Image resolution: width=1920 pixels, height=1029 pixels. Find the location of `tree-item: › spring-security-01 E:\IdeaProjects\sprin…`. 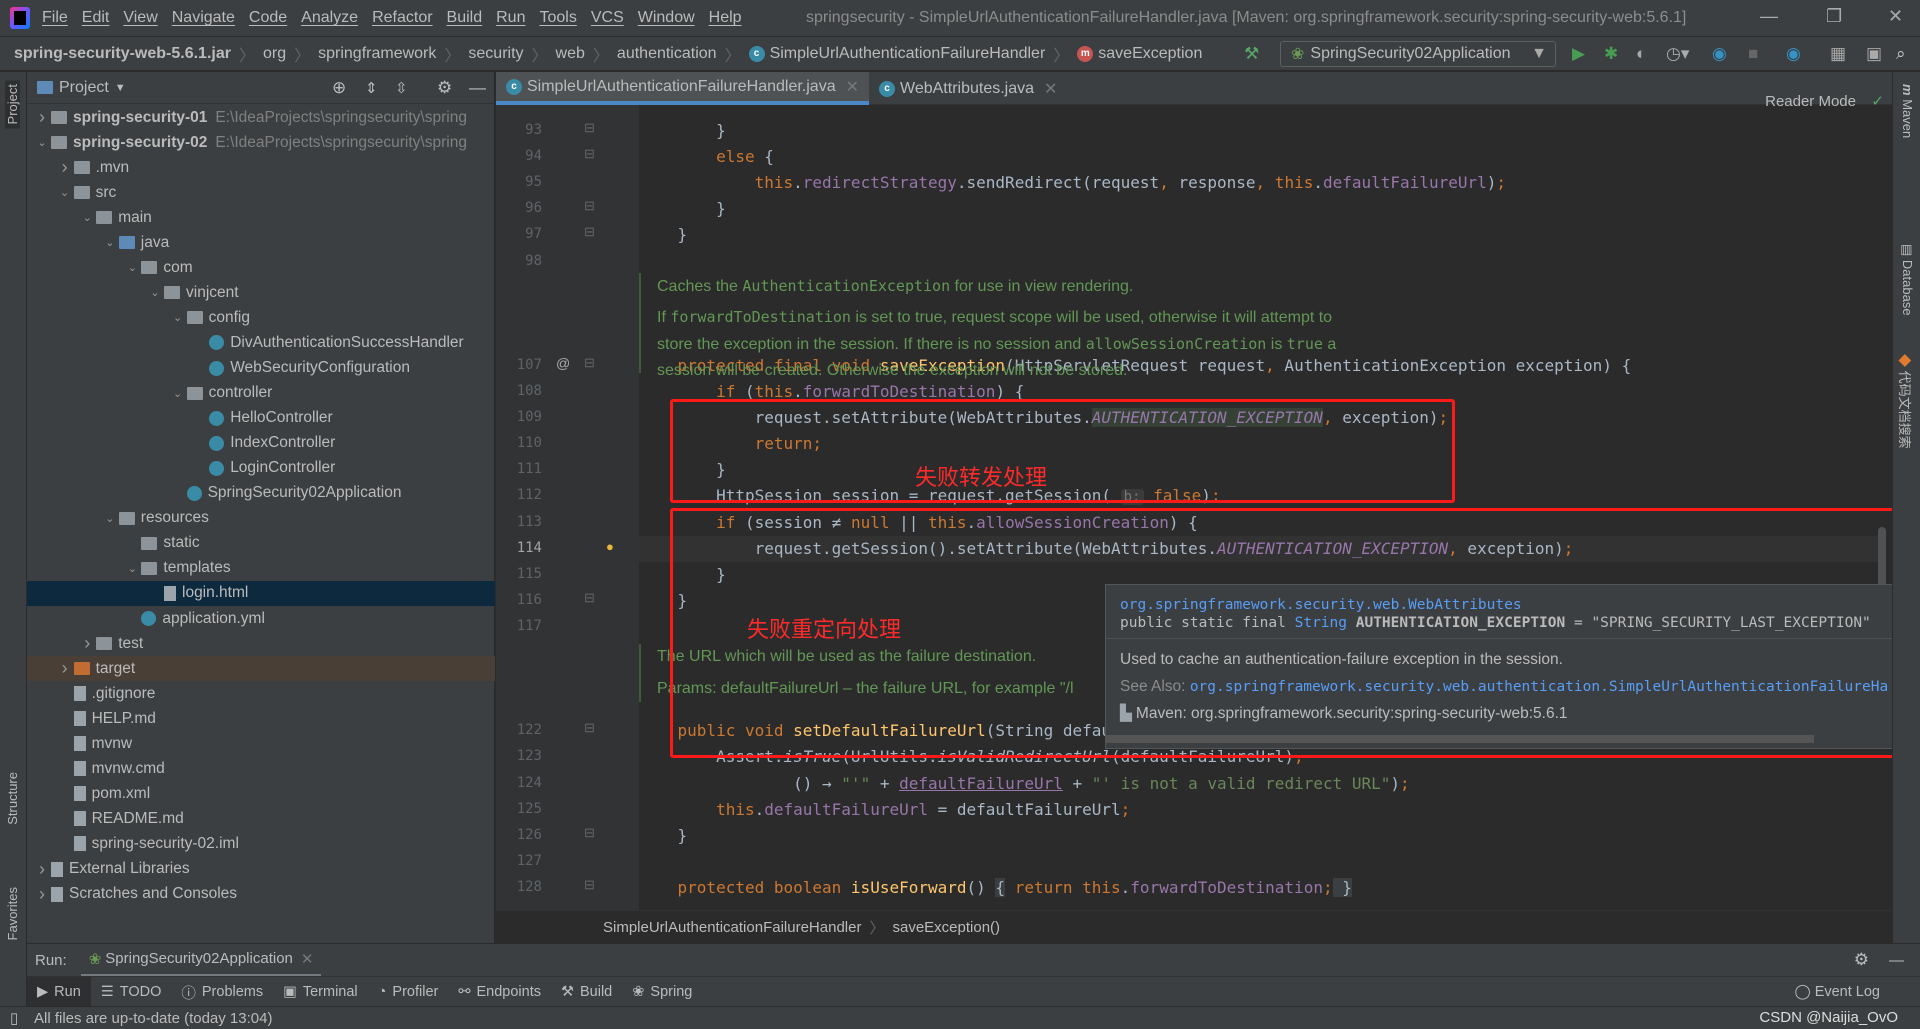

tree-item: › spring-security-01 E:\IdeaProjects\sprin… is located at coordinates (261, 117).